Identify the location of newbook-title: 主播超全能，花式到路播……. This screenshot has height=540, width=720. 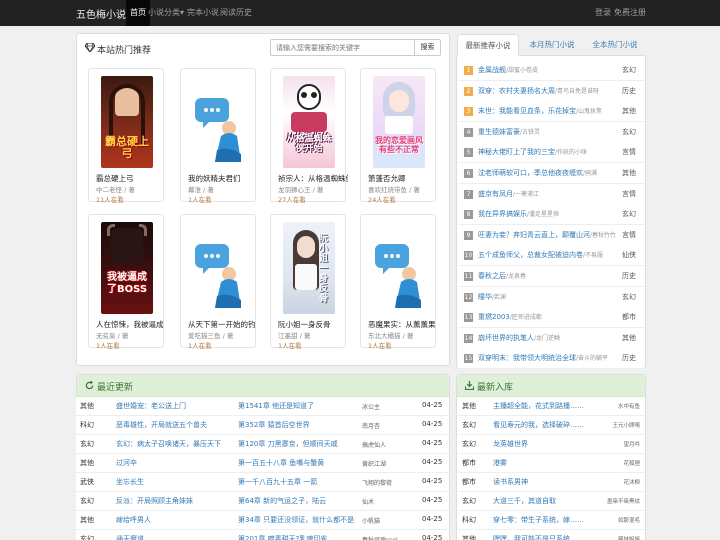
(543, 406).